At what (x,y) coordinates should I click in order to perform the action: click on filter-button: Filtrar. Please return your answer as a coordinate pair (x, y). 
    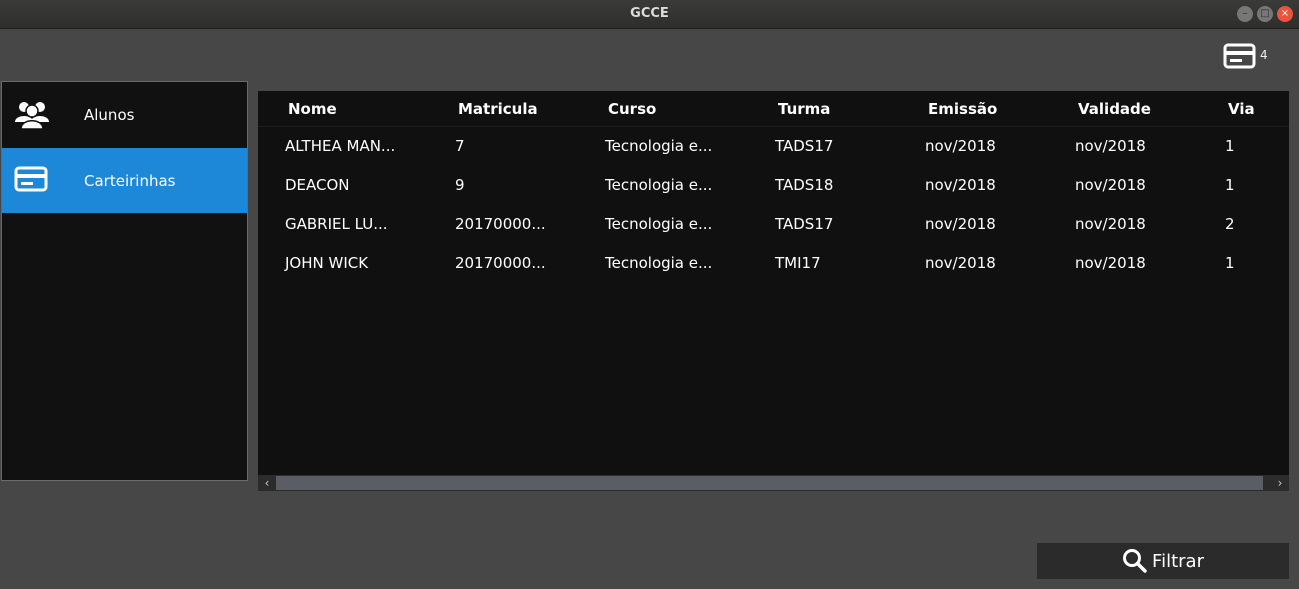
    Looking at the image, I should click on (1163, 561).